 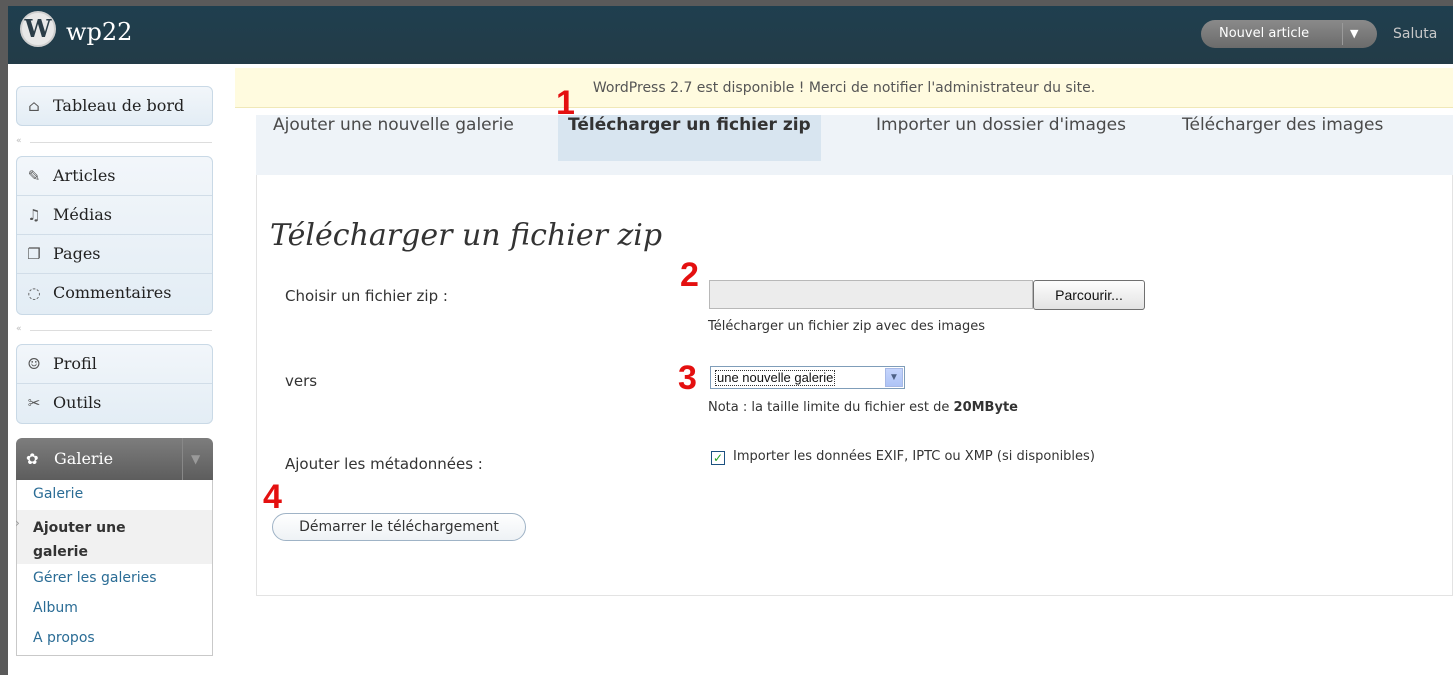 I want to click on tab-panel-top, so click(x=854, y=168).